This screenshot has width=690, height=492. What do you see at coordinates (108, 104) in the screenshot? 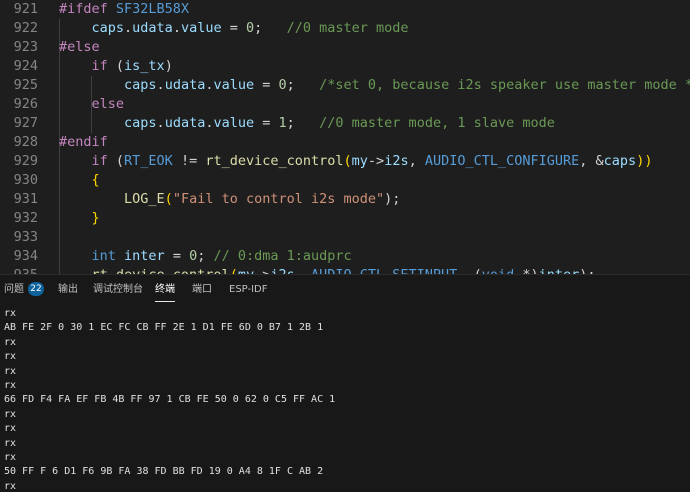
I see `code-token: else` at bounding box center [108, 104].